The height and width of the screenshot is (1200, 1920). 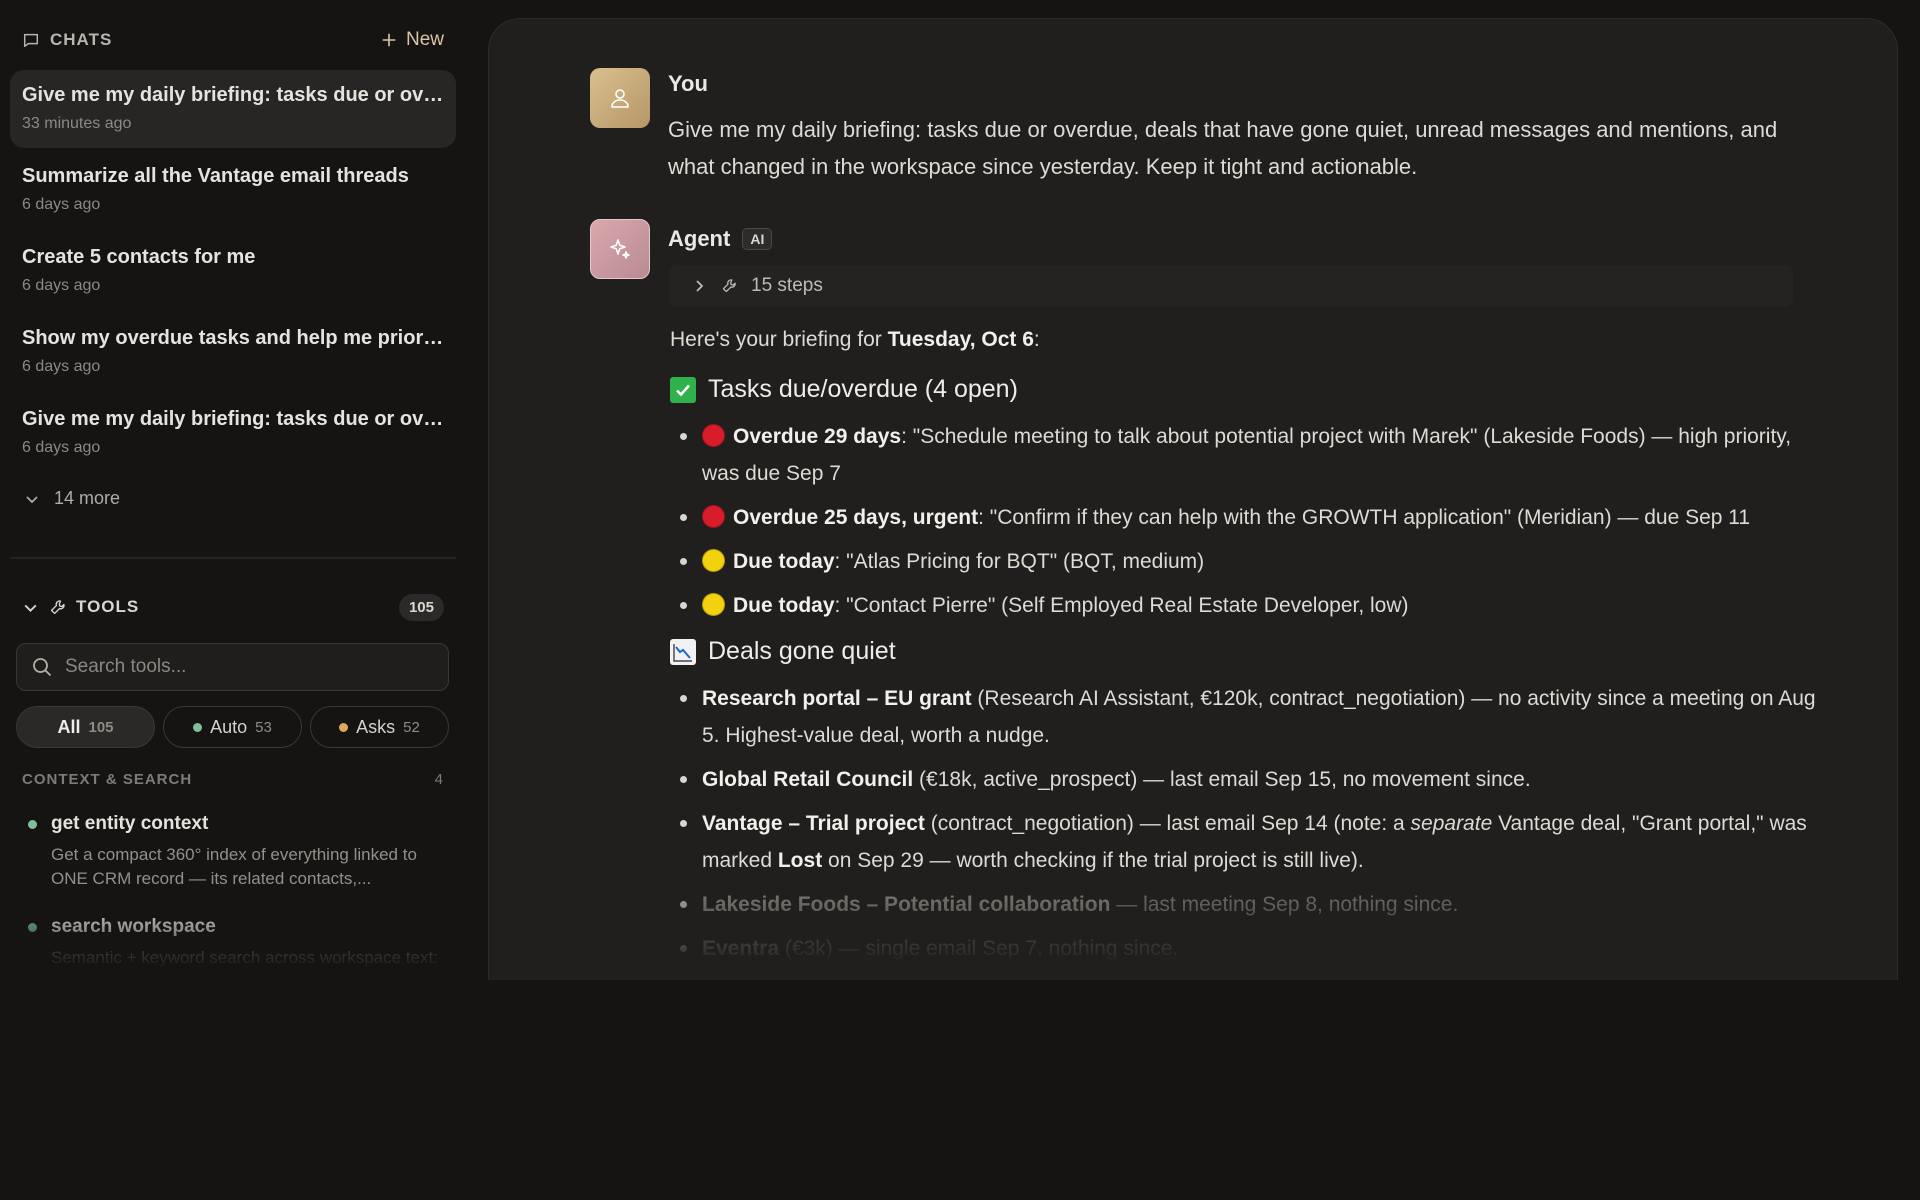 I want to click on asks-dot-icon, so click(x=344, y=727).